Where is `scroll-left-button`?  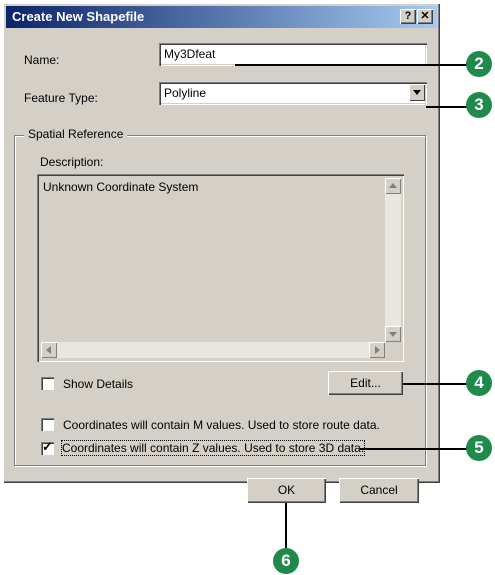 scroll-left-button is located at coordinates (49, 350).